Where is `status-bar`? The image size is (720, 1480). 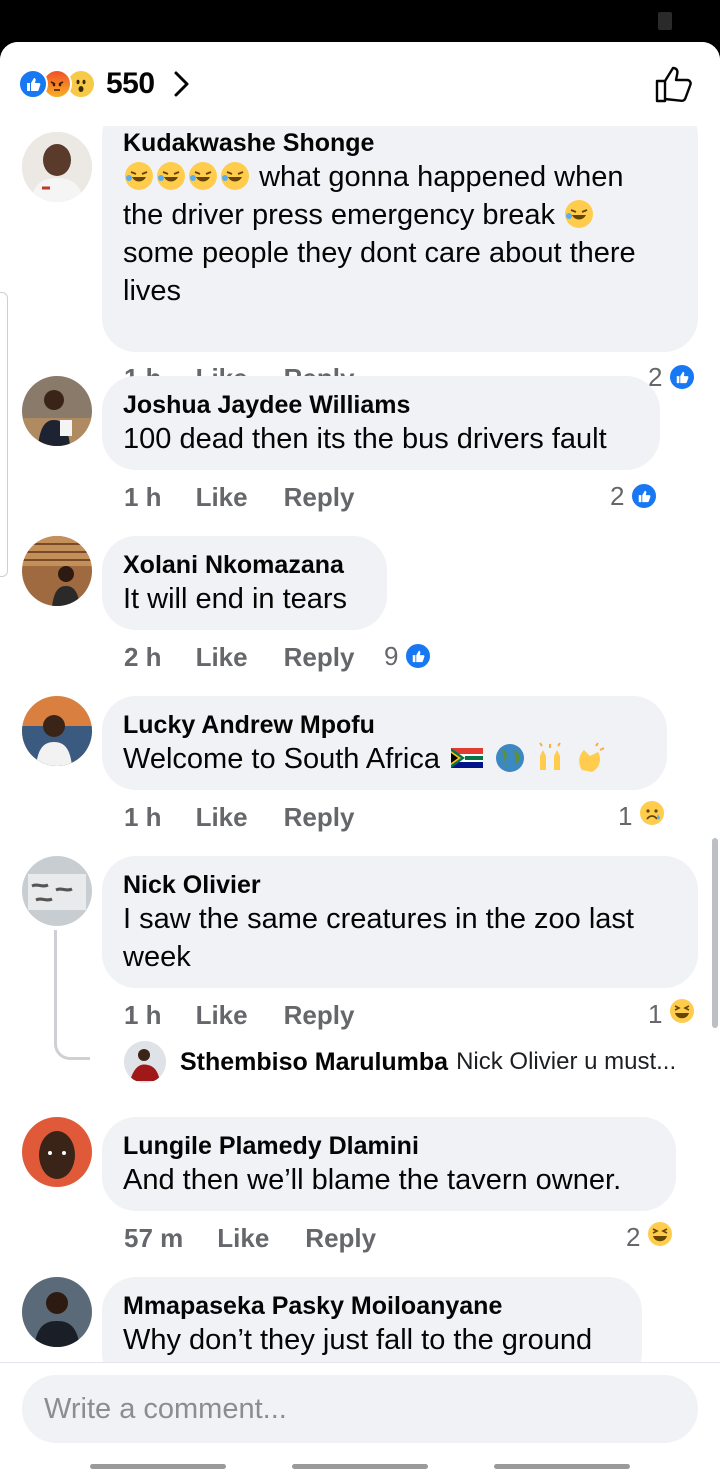 status-bar is located at coordinates (360, 21).